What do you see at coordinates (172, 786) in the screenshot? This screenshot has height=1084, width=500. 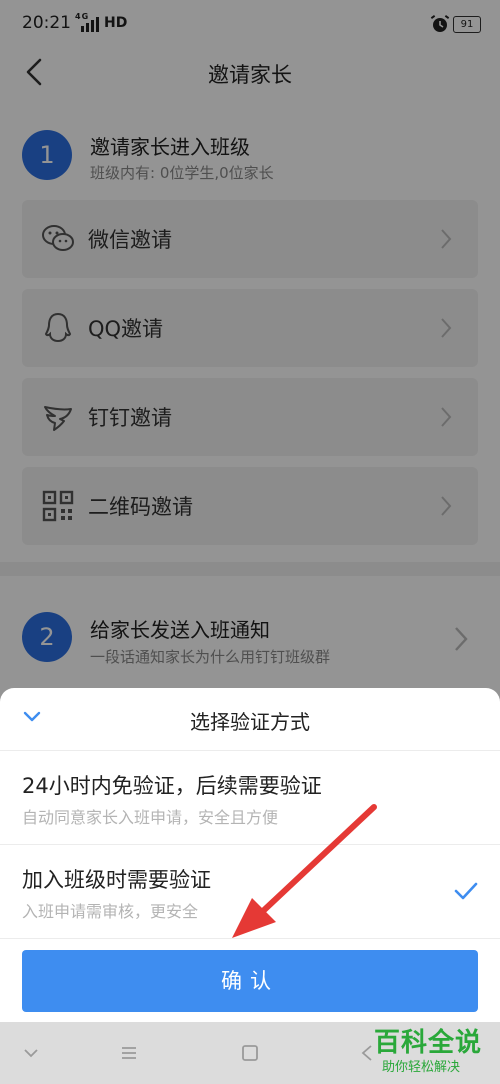 I see `option-title: 24小时内免验证，后续需要验证` at bounding box center [172, 786].